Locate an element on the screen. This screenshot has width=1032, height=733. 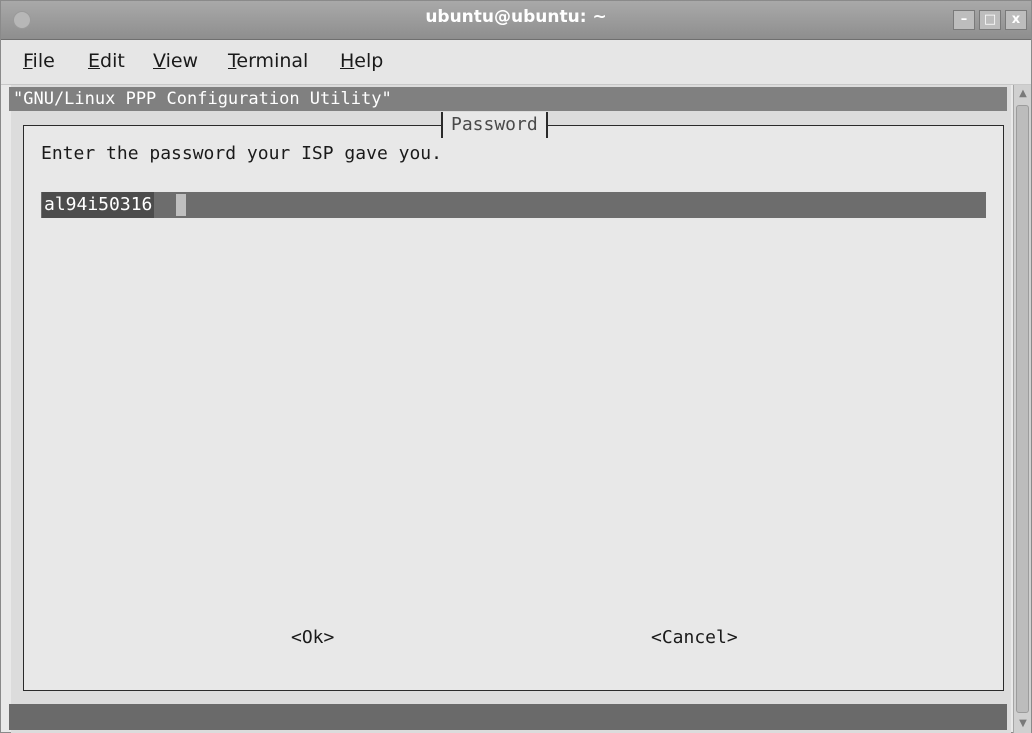
menu-bar: File Edit View Terminal Help is located at coordinates (516, 62).